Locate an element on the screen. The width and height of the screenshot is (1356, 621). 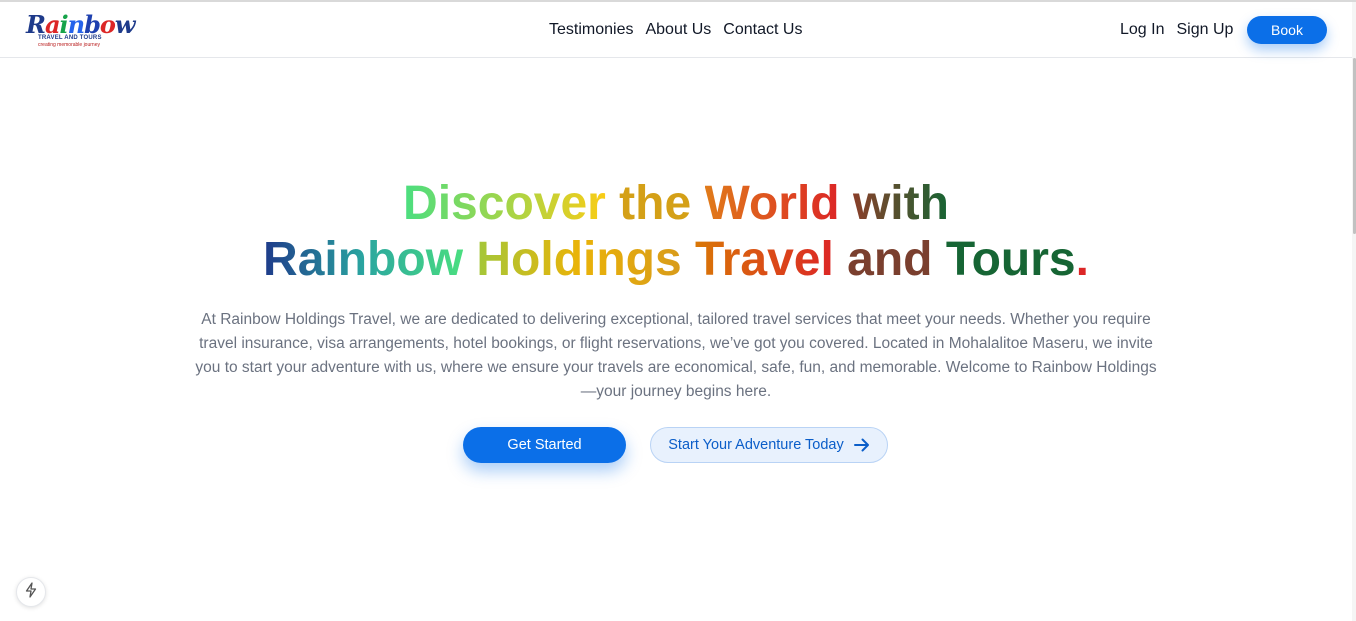
title-word: the is located at coordinates (655, 203).